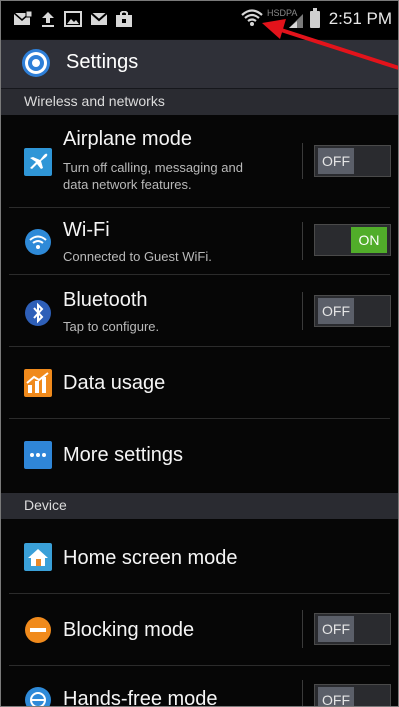 The height and width of the screenshot is (707, 399). What do you see at coordinates (199, 241) in the screenshot?
I see `settings-item-wifi: Wi-Fi Connected to Guest WiFi. ON` at bounding box center [199, 241].